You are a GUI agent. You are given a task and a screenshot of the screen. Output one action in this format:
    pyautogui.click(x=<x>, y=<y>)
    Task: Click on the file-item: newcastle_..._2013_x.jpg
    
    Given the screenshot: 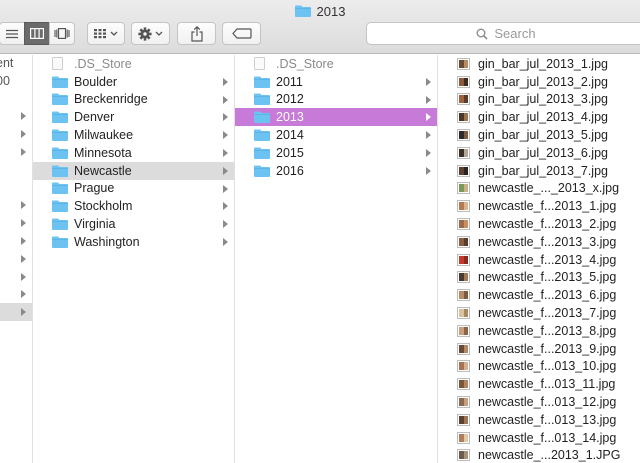 What is the action you would take?
    pyautogui.click(x=539, y=189)
    